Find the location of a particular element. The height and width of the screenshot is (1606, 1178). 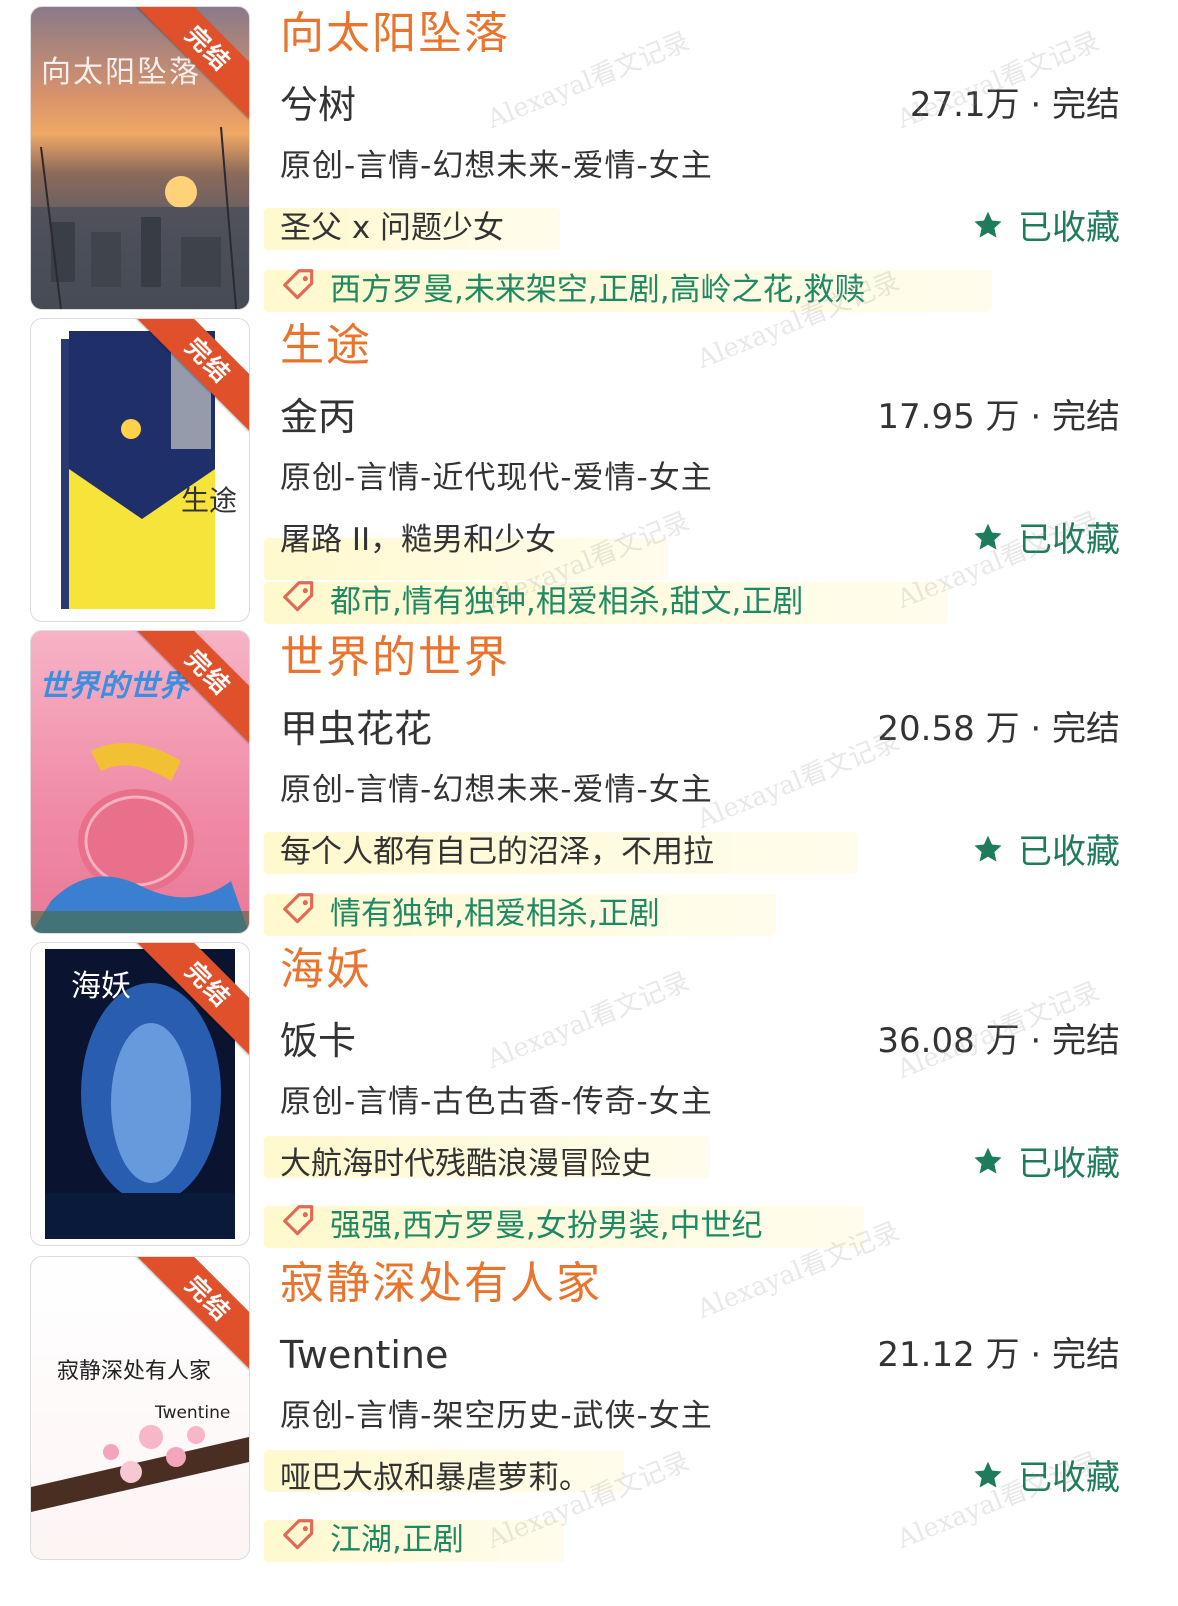

book-tags: 情有独钟,相爱相杀,正剧 is located at coordinates (470, 915).